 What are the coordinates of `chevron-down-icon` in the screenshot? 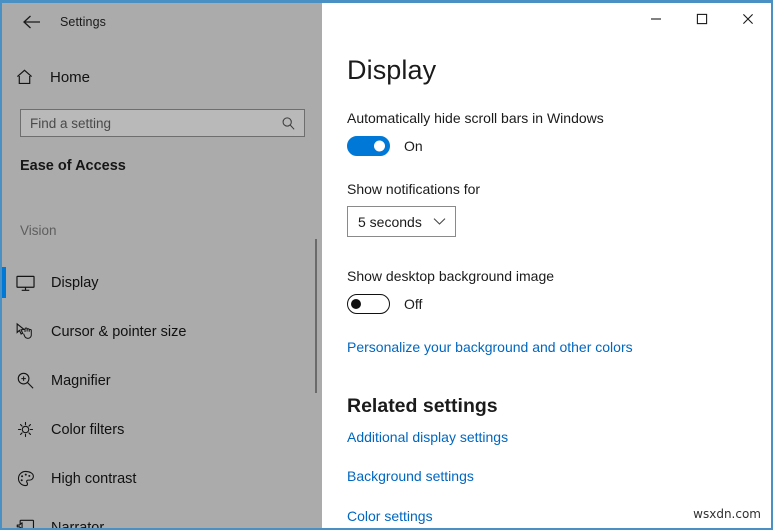 It's located at (439, 221).